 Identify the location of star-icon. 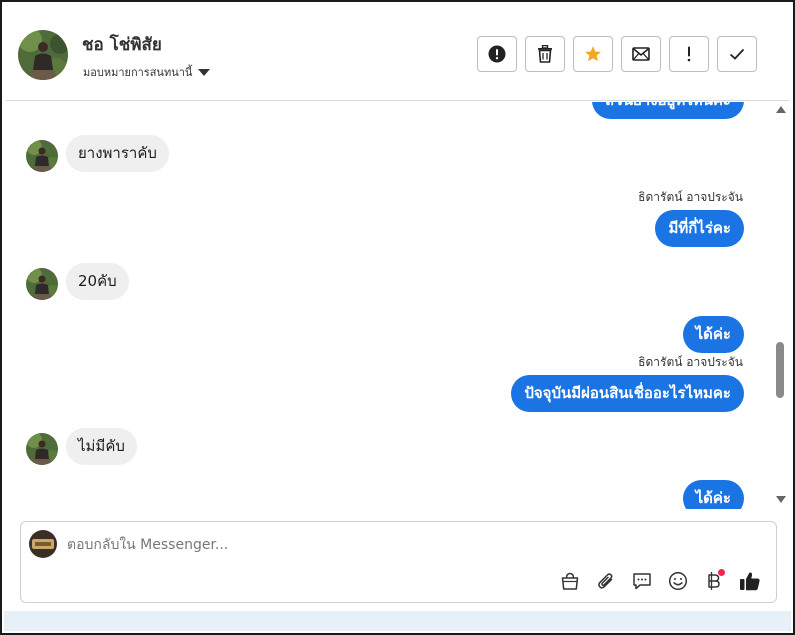
(593, 54).